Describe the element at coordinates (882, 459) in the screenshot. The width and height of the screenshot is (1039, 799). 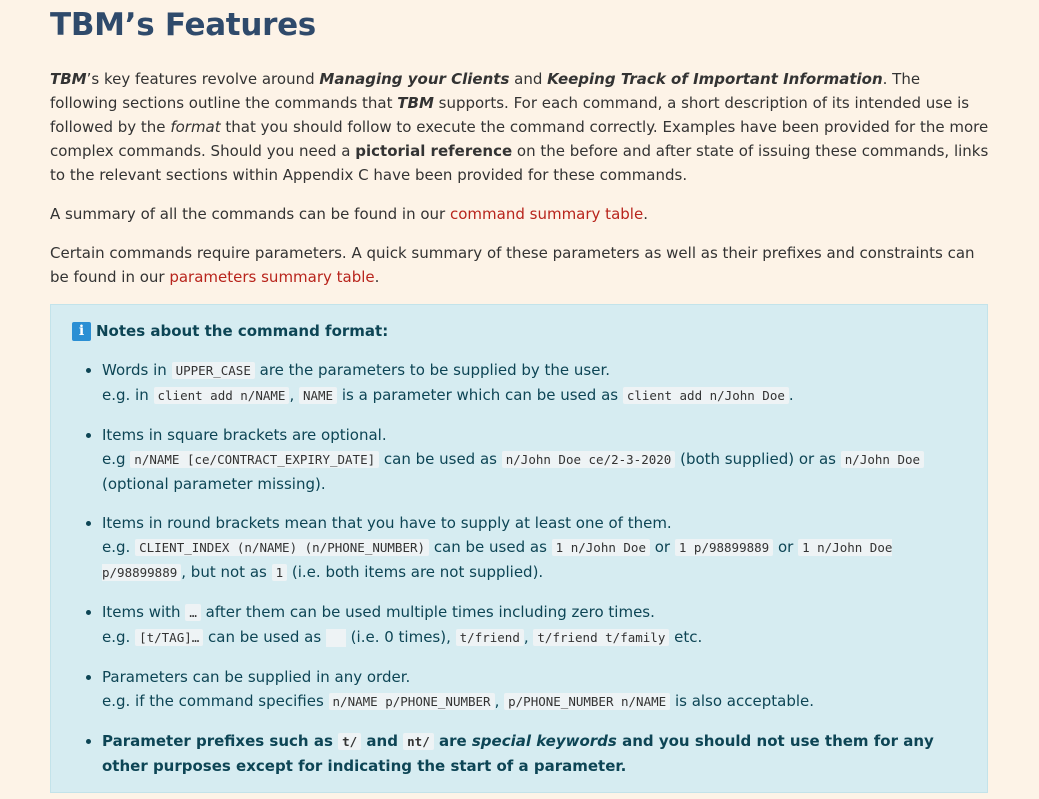
I see `code-snippet: n/John Doe` at that location.